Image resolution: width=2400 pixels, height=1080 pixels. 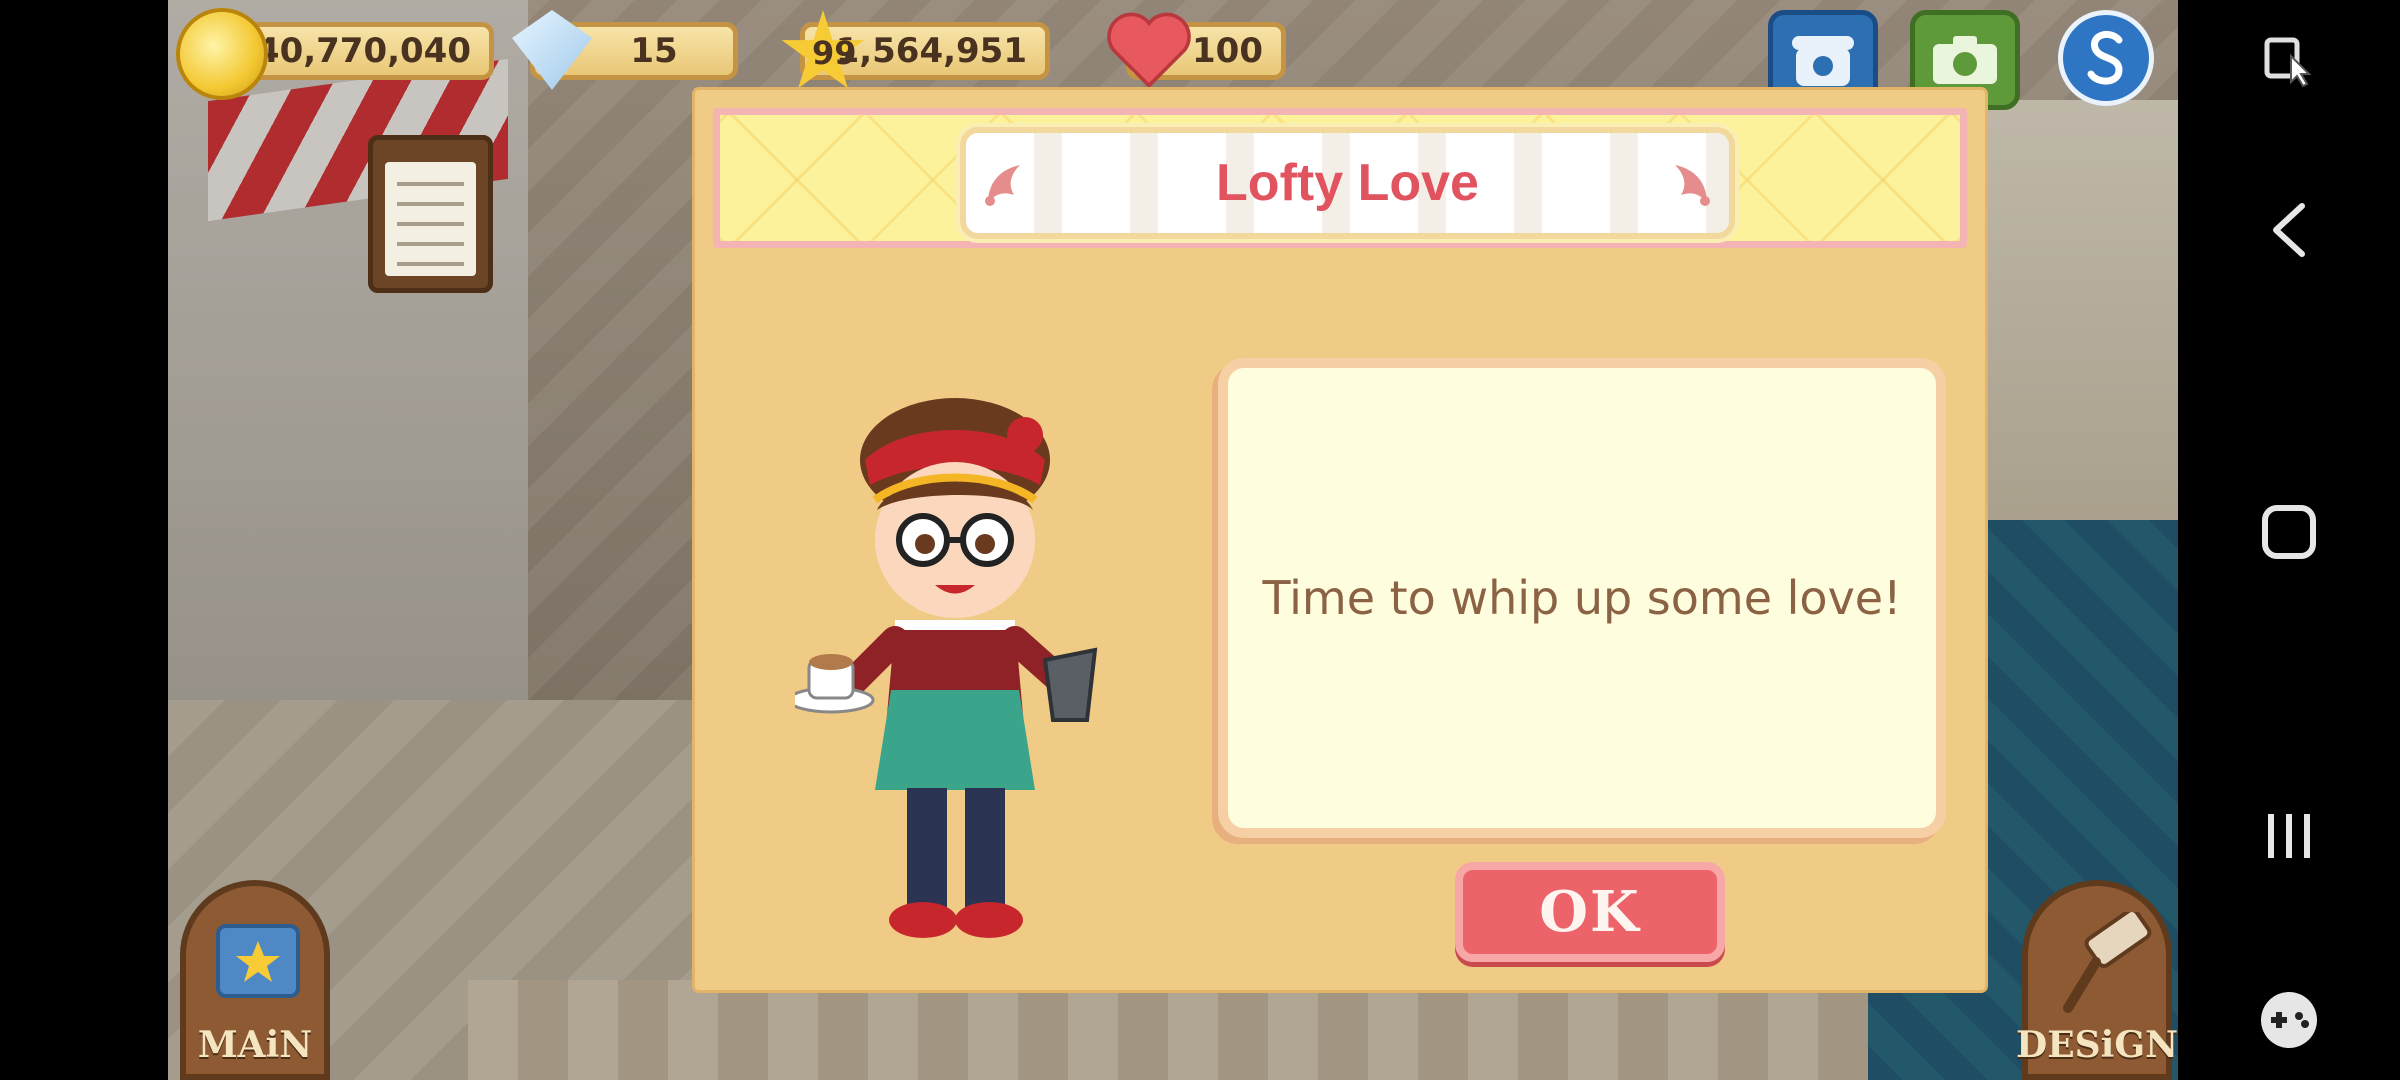 I want to click on home-icon, so click(x=2289, y=532).